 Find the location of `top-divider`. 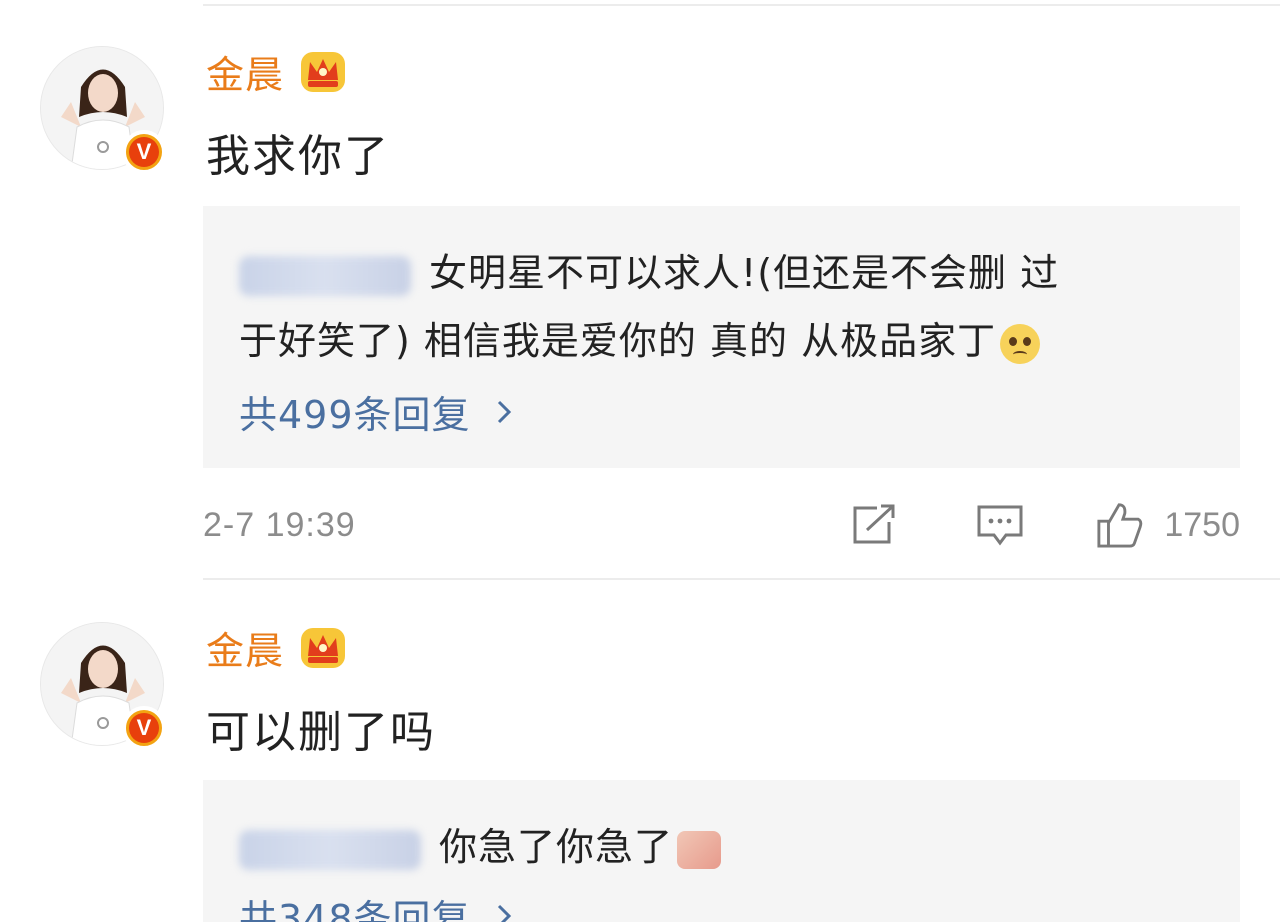

top-divider is located at coordinates (741, 5).